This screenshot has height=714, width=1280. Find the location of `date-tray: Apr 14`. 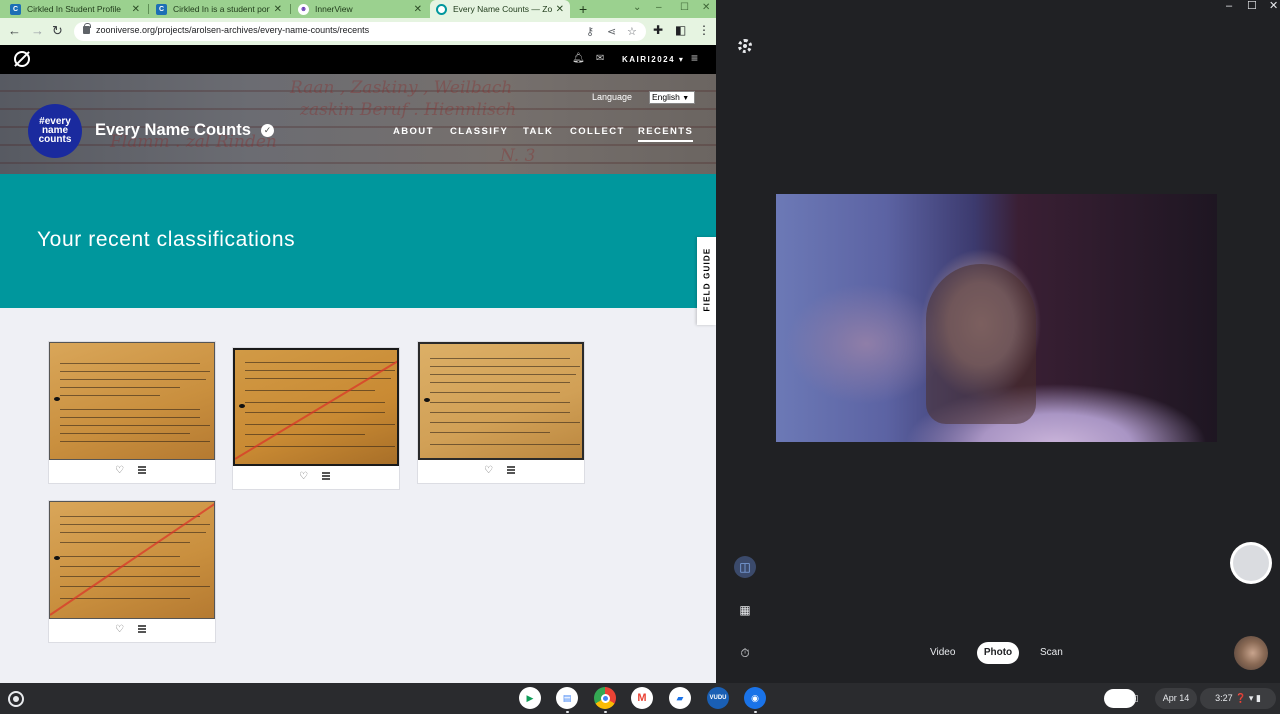

date-tray: Apr 14 is located at coordinates (1176, 698).